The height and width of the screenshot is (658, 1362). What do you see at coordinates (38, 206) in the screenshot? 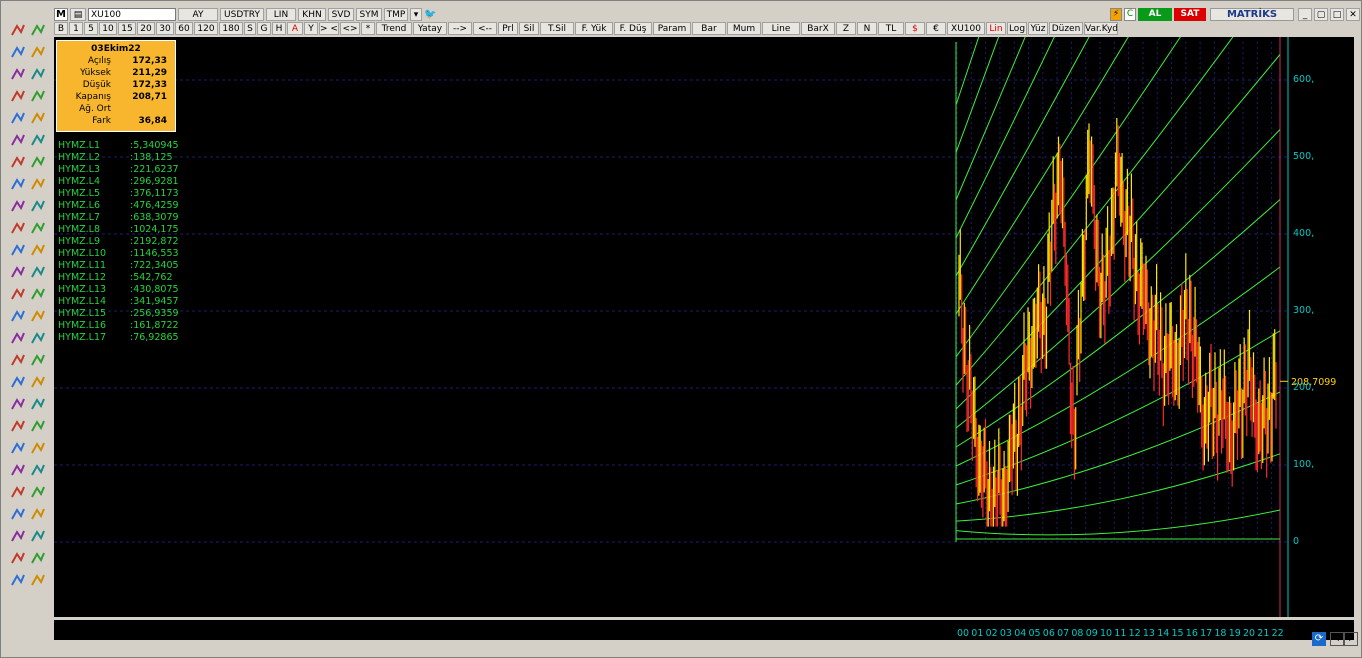
I see `list-icon` at bounding box center [38, 206].